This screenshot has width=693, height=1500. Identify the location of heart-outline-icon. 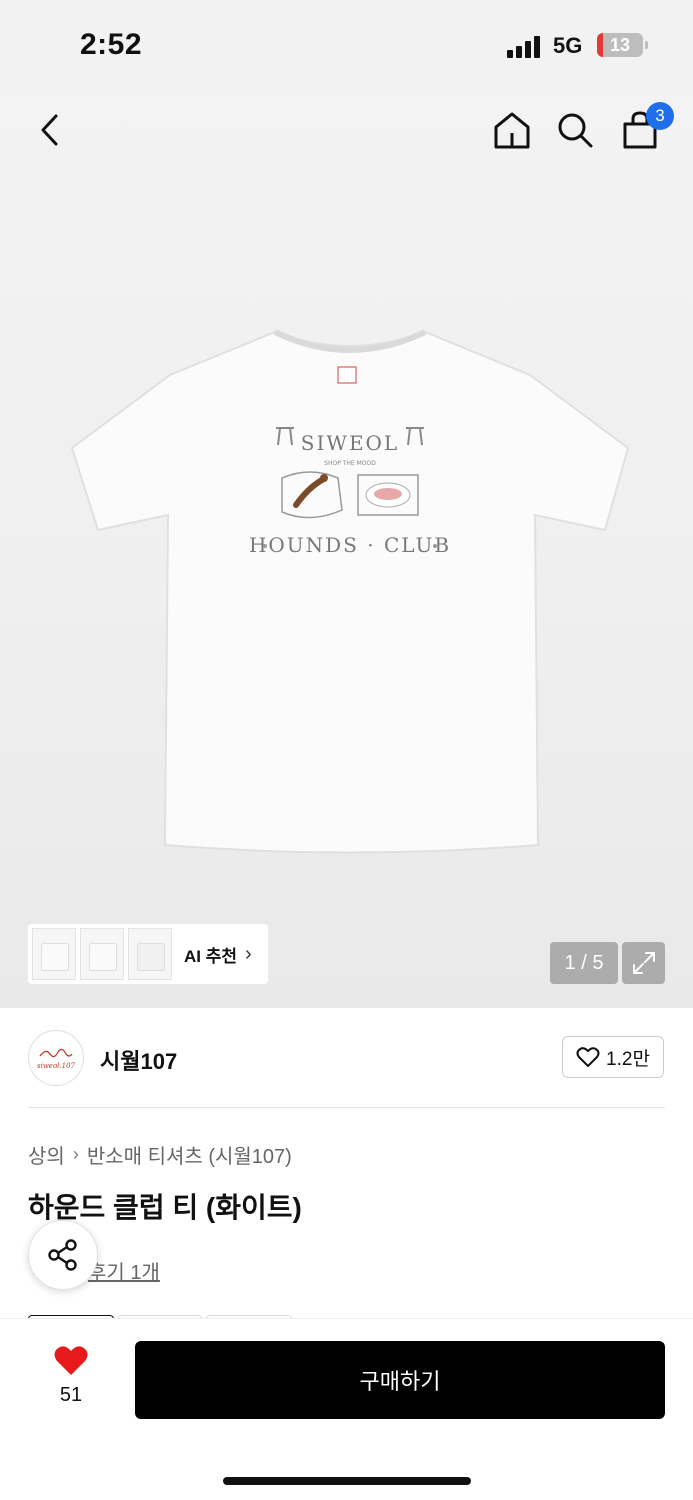
(588, 1057).